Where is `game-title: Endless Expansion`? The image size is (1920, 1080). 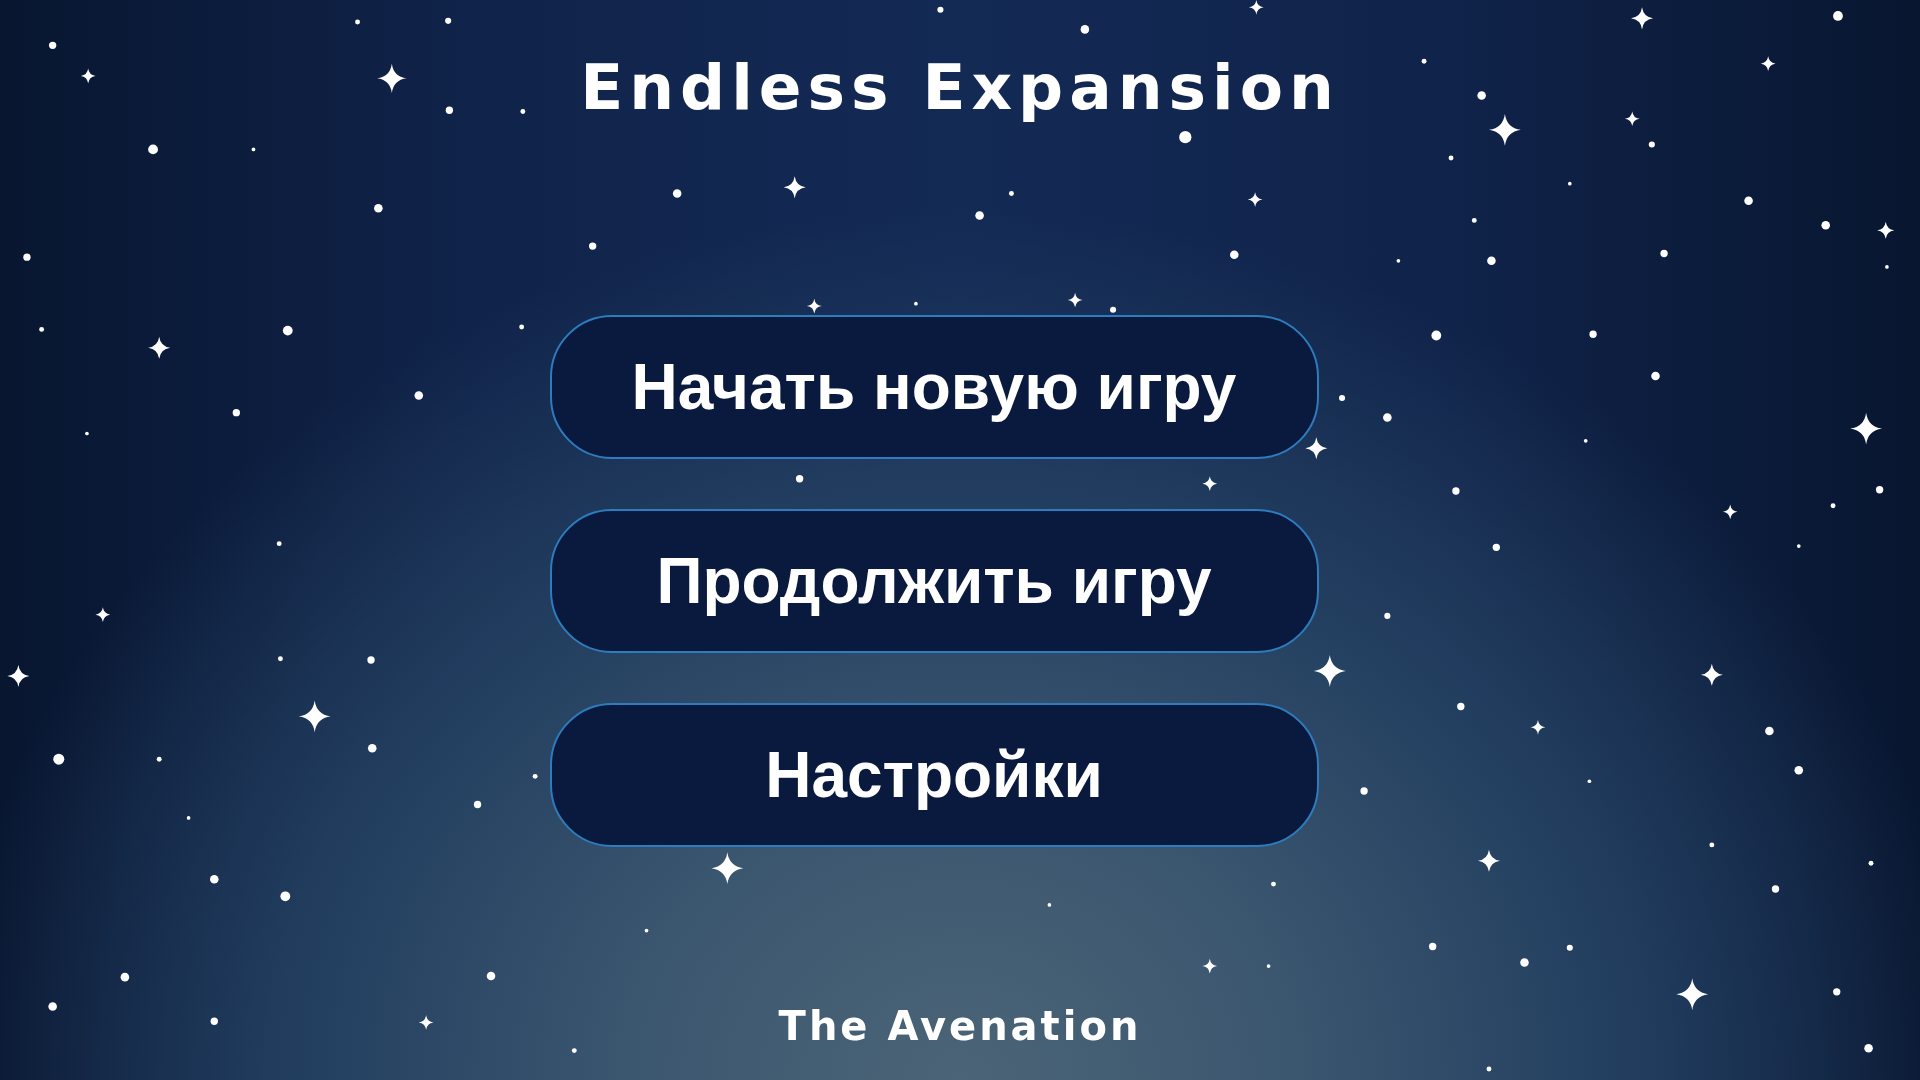
game-title: Endless Expansion is located at coordinates (960, 88).